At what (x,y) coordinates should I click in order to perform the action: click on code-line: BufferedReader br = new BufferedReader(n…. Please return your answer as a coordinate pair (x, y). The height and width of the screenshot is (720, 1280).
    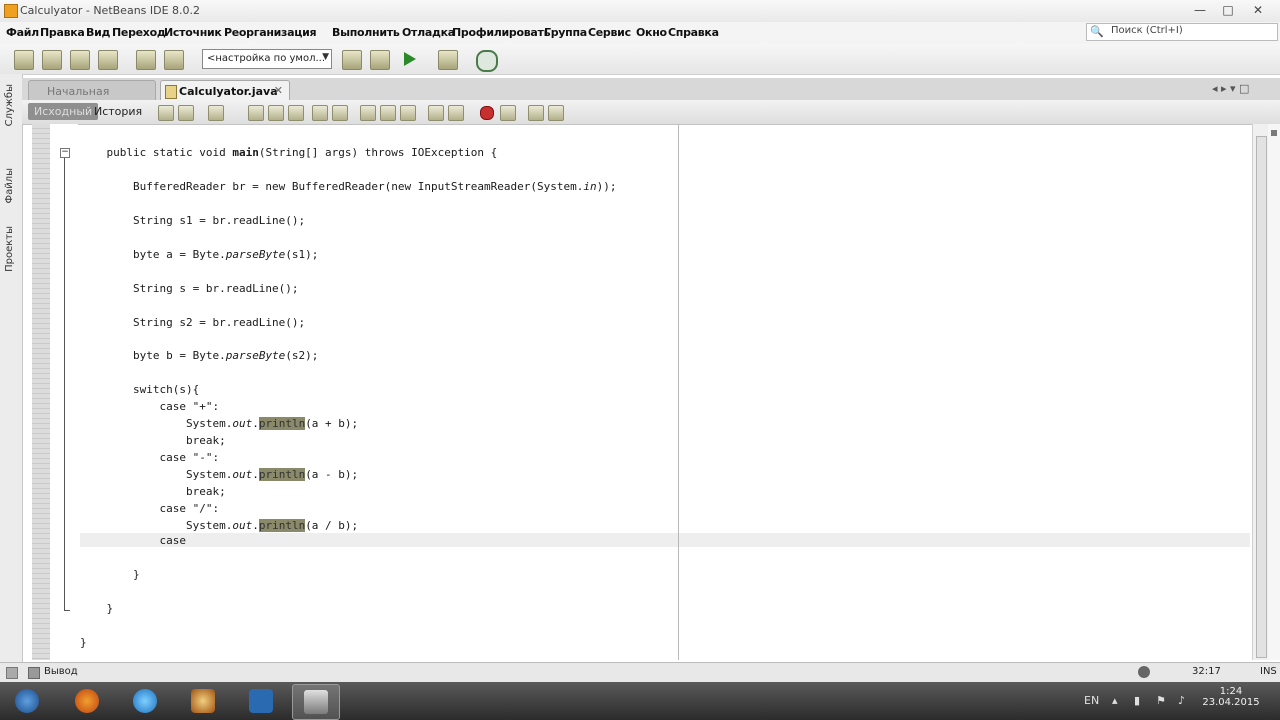
    Looking at the image, I should click on (348, 186).